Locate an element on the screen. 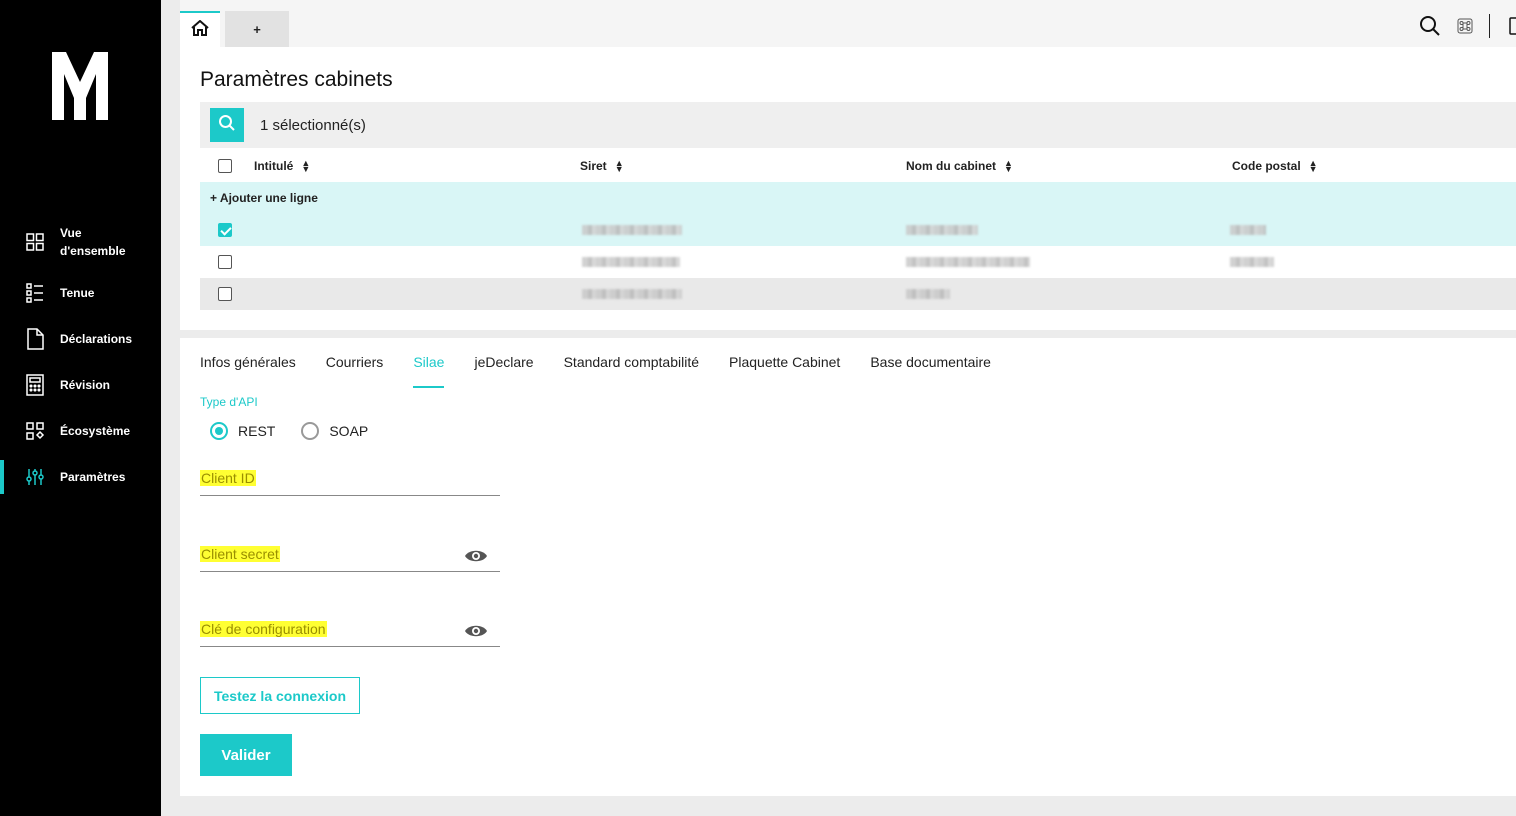  top-right-toolbar is located at coordinates (1459, 26).